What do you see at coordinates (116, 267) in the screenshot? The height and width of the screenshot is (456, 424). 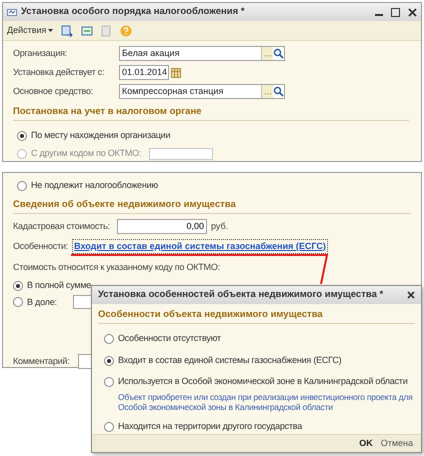 I see `oktmo-caption: Стоимость относится к указанному коду по ОКТМО:` at bounding box center [116, 267].